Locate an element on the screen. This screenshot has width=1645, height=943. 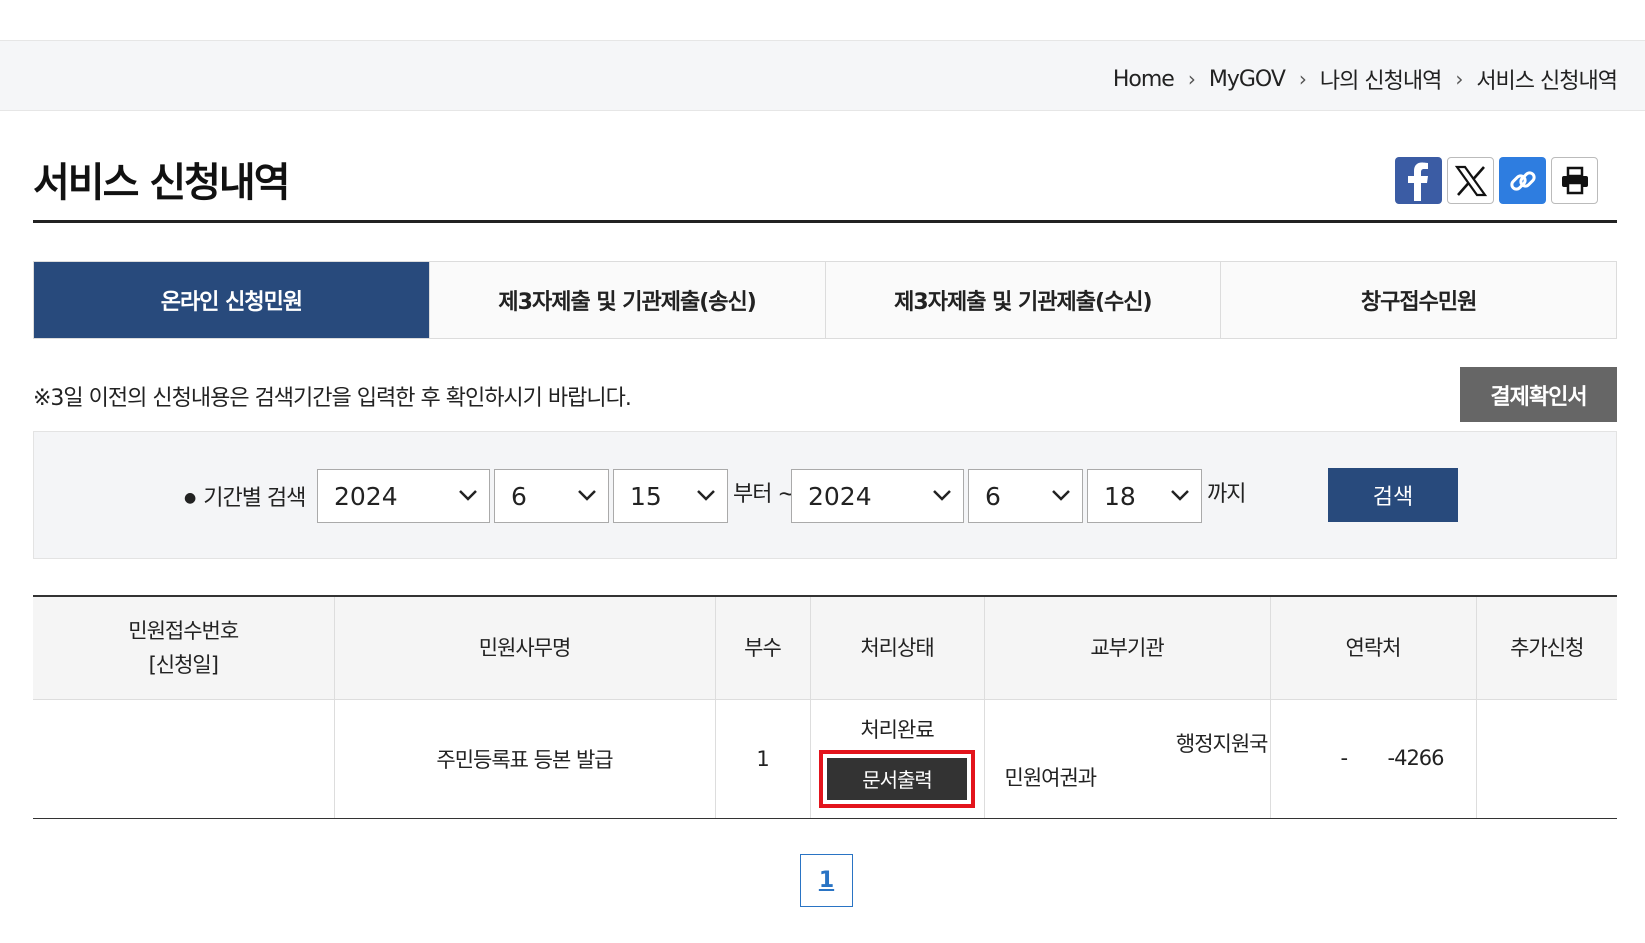
title-divider is located at coordinates (825, 221).